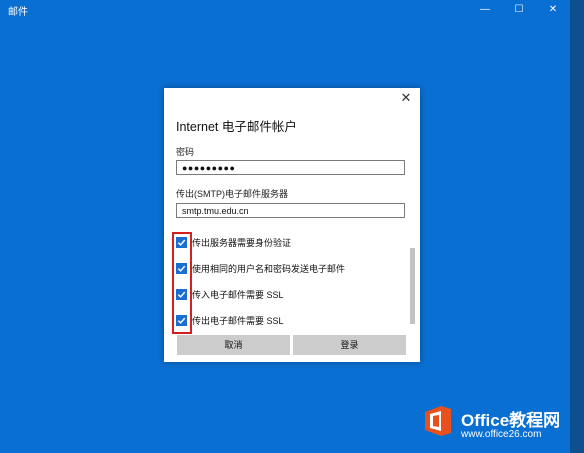 The image size is (584, 453). I want to click on option-same-credentials: 使用相同的用户名和密码发送电子邮件, so click(260, 268).